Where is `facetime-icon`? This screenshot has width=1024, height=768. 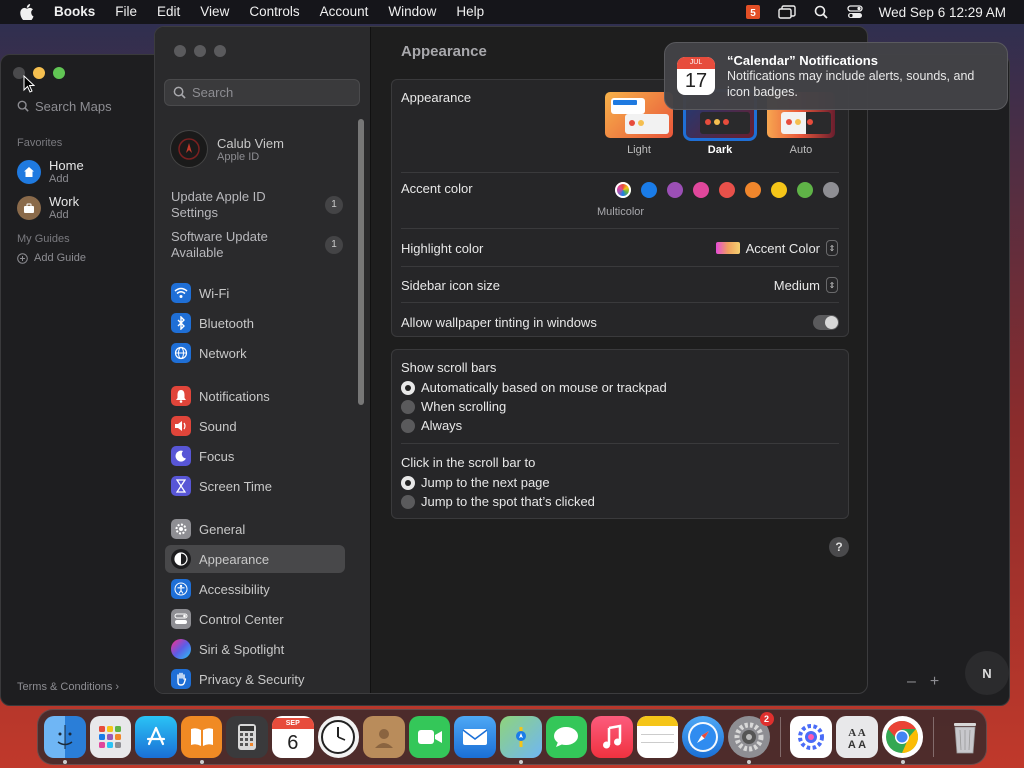 facetime-icon is located at coordinates (429, 737).